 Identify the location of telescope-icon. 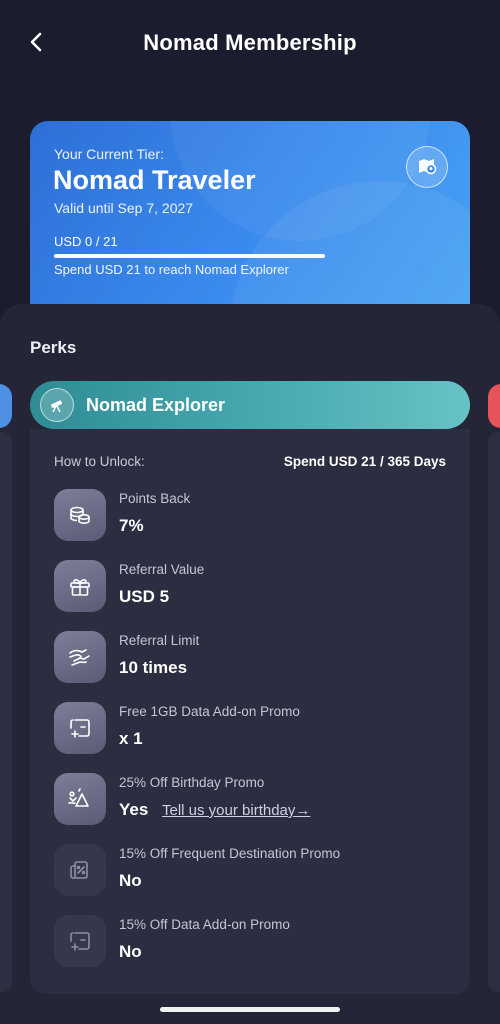
(57, 405).